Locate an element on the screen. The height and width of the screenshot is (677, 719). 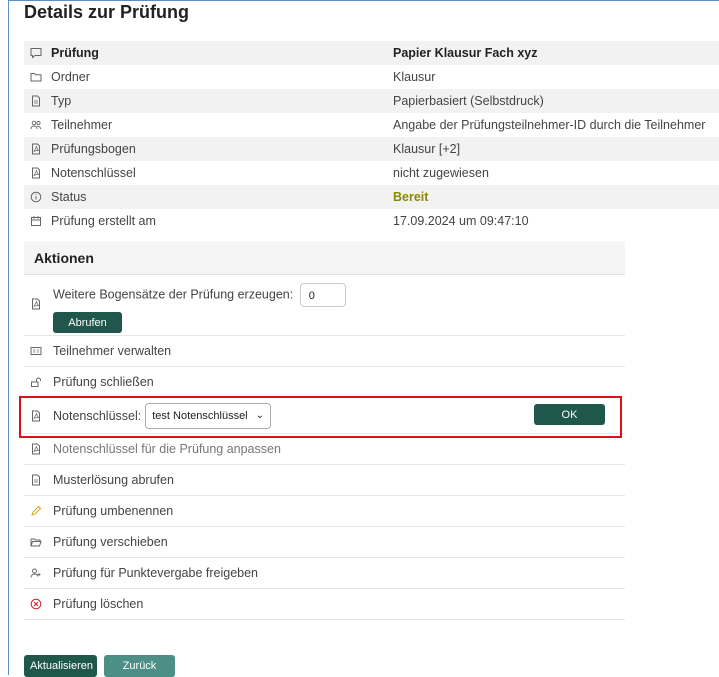
pencil-icon is located at coordinates (36, 511).